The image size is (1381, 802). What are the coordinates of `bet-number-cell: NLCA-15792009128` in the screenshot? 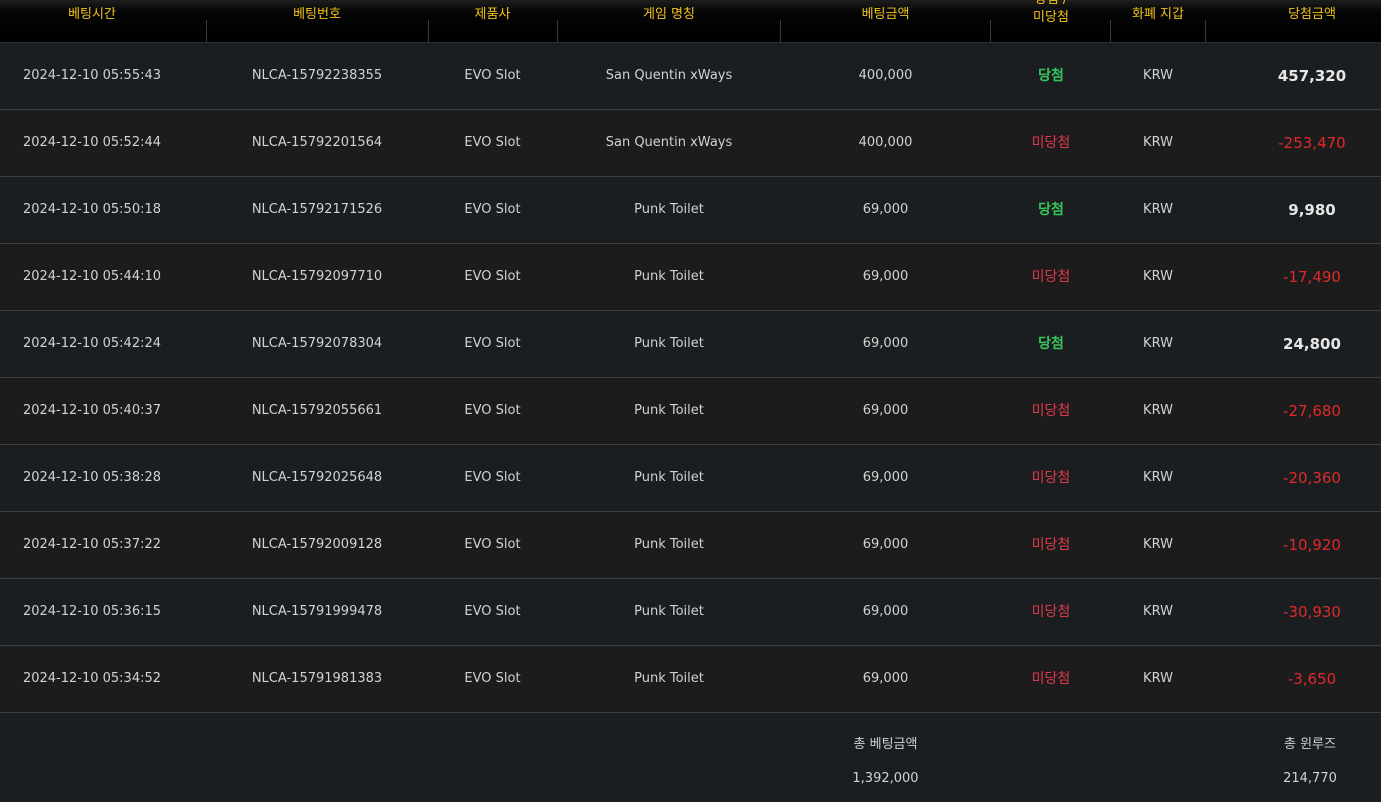 It's located at (317, 544).